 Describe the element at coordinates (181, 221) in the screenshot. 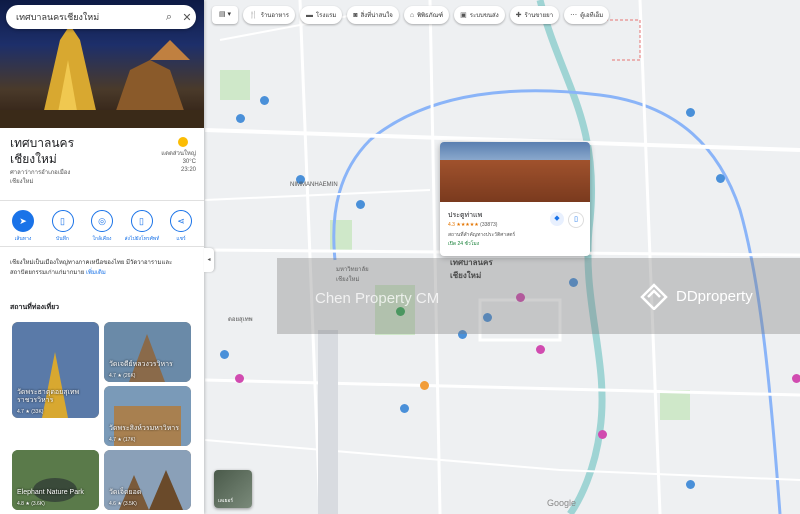

I see `share-icon: ⋖` at that location.